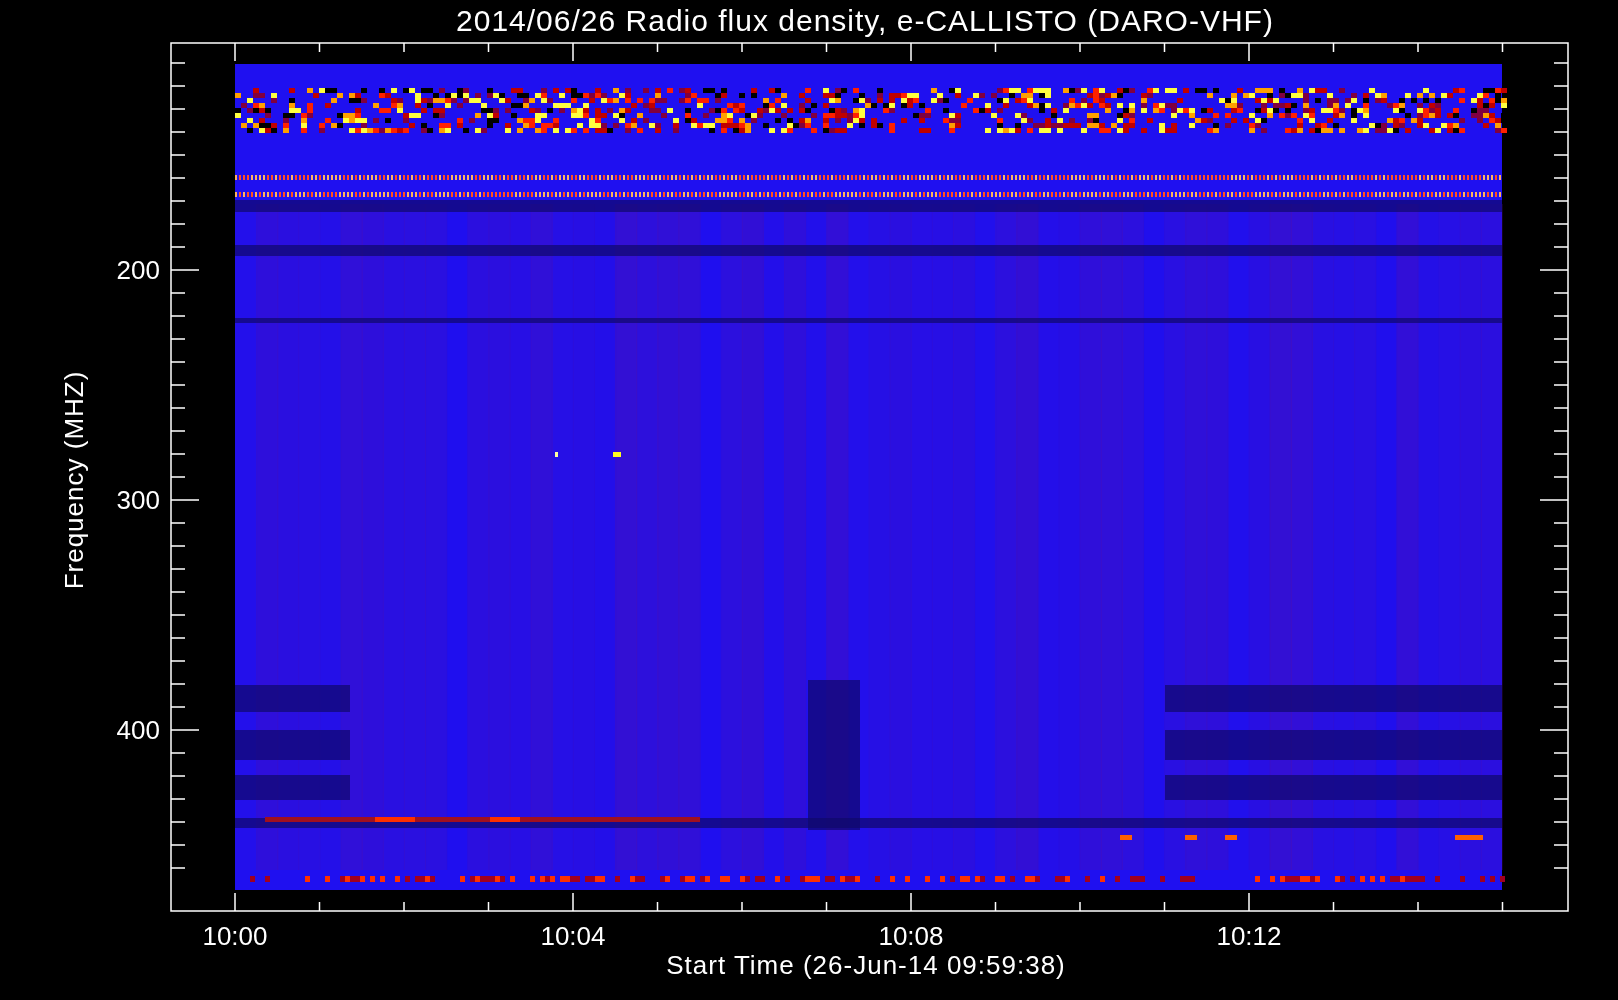  I want to click on y-tick-label: 400, so click(138, 730).